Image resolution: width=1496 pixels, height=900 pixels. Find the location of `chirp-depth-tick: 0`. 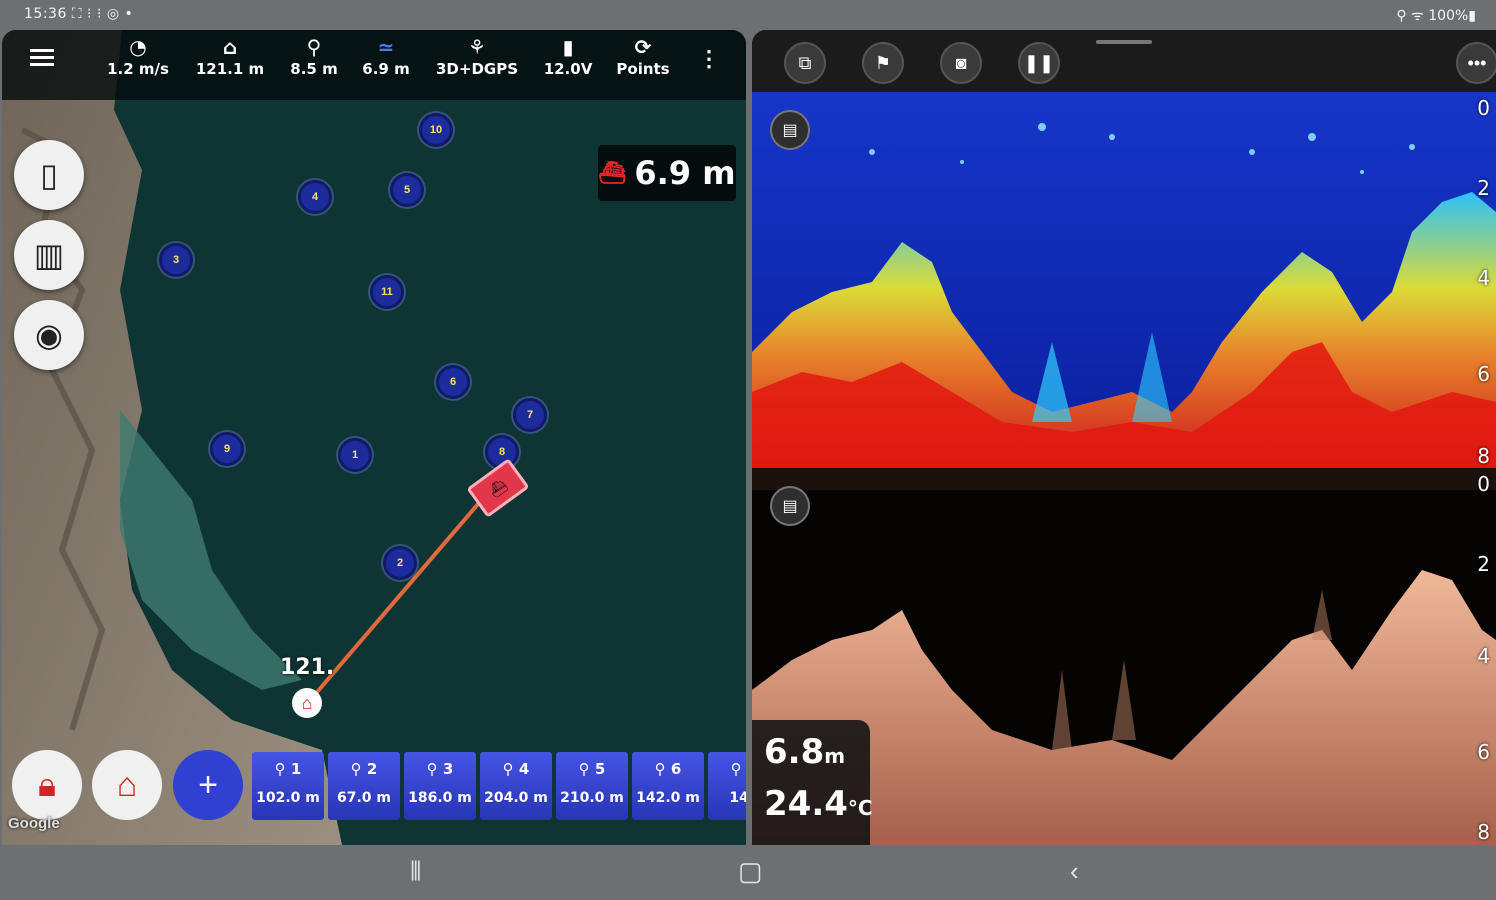

chirp-depth-tick: 0 is located at coordinates (1483, 108).